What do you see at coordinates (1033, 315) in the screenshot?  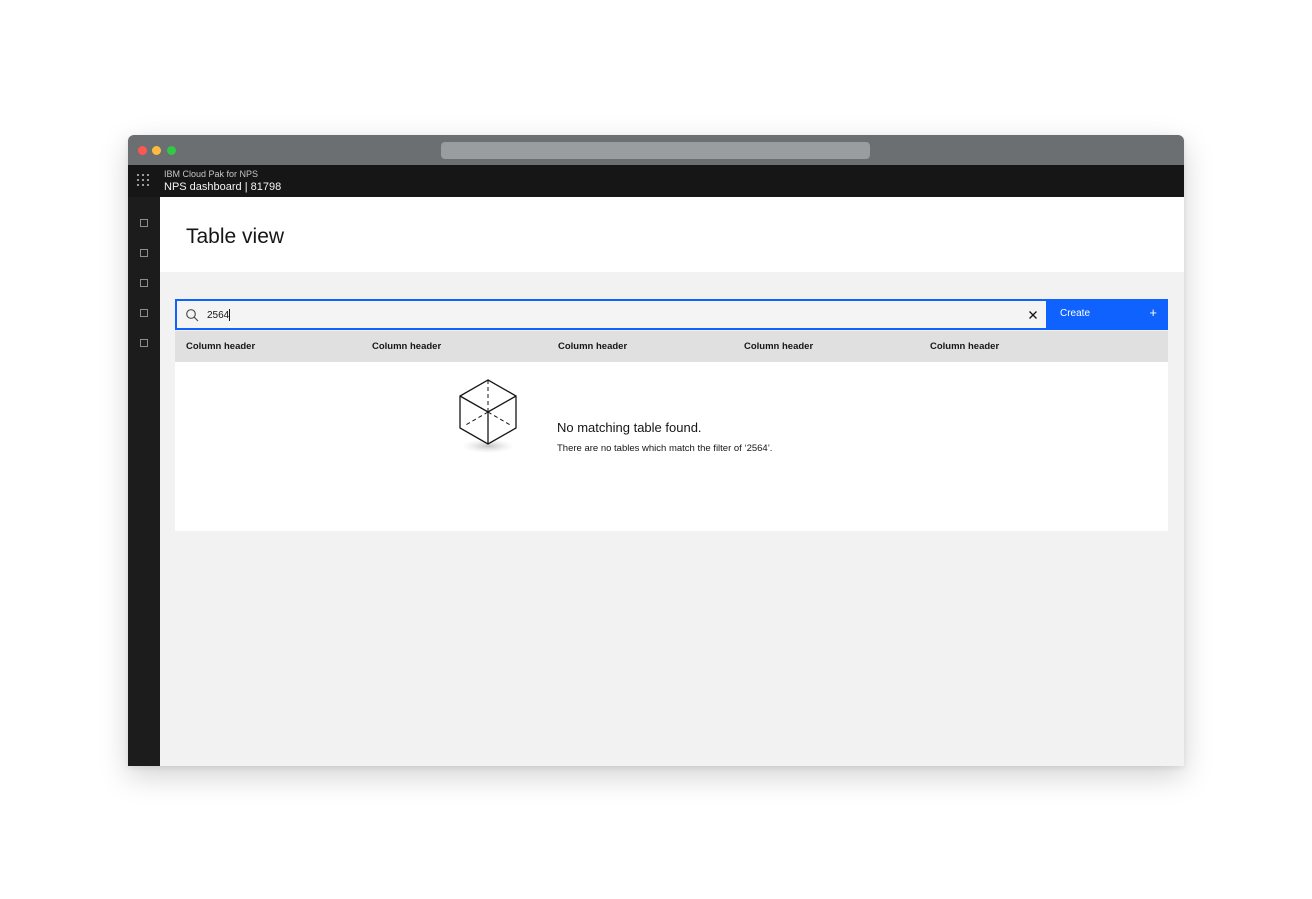 I see `clear-search-icon` at bounding box center [1033, 315].